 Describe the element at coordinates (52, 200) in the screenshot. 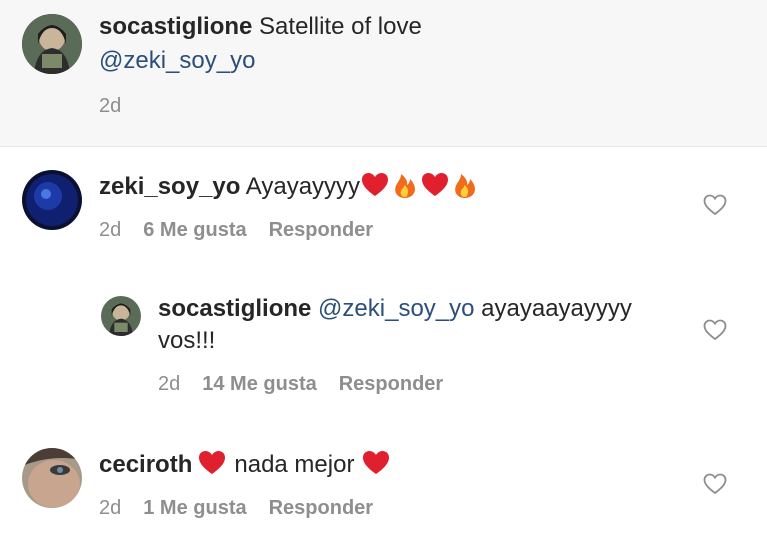

I see `avatar-zeki-soy-yo` at that location.